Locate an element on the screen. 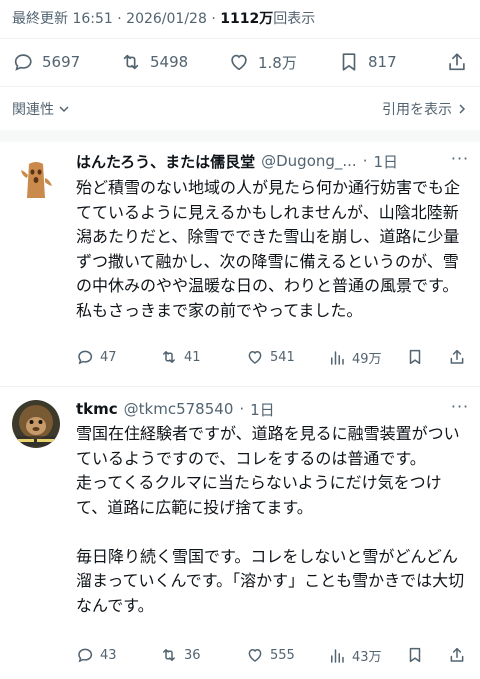 Image resolution: width=480 pixels, height=679 pixels. view-quotes-link: 引用を表示 is located at coordinates (425, 109).